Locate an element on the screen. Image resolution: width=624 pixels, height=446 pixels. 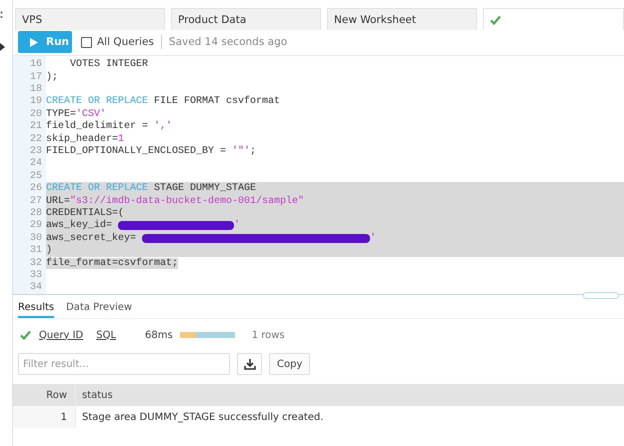
results-tab: Data Preview is located at coordinates (99, 309).